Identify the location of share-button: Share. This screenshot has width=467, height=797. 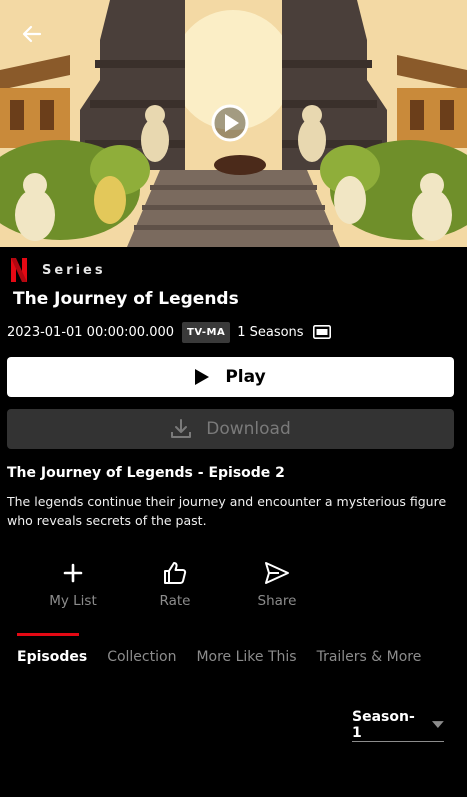
(277, 584).